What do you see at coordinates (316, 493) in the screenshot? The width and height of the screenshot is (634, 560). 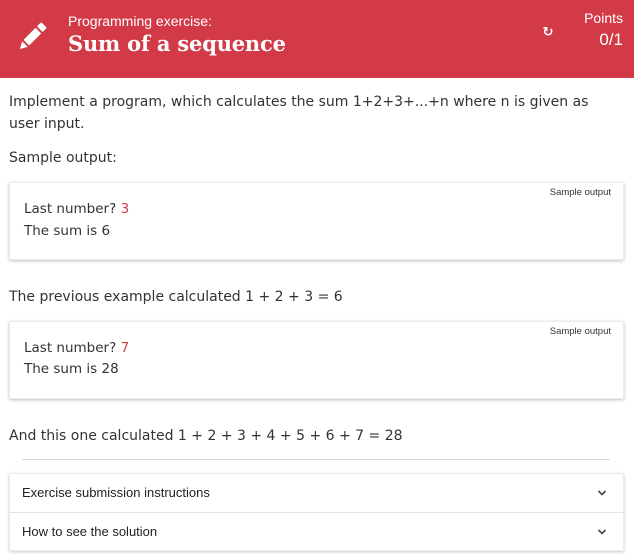 I see `accordion-submission-instructions: Exercise submission instructions` at bounding box center [316, 493].